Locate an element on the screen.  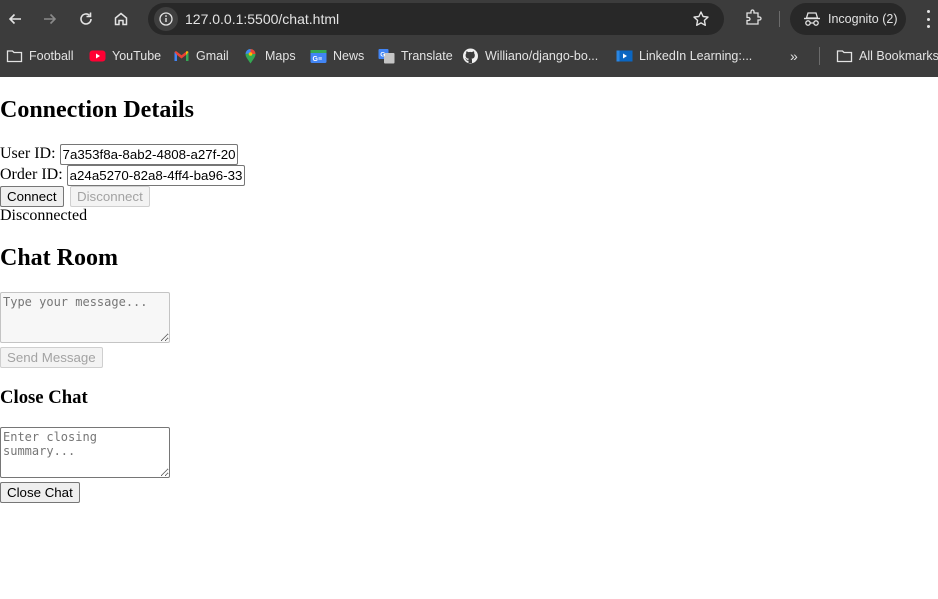
arrow-right-icon is located at coordinates (50, 19).